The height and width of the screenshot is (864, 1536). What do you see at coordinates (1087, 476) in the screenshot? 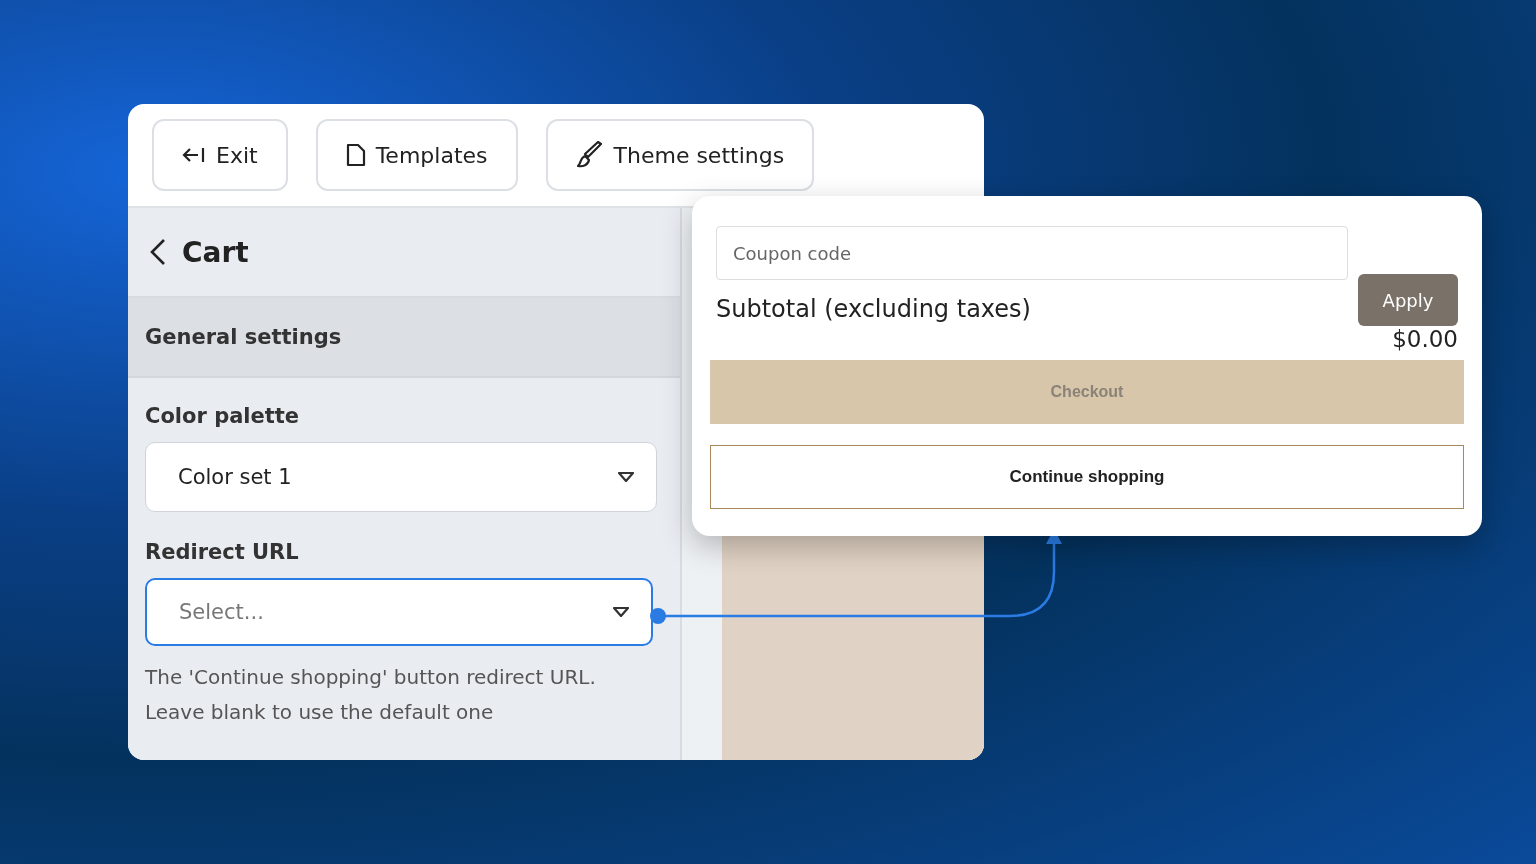
I see `continue-shopping-button: Continue shopping` at bounding box center [1087, 476].